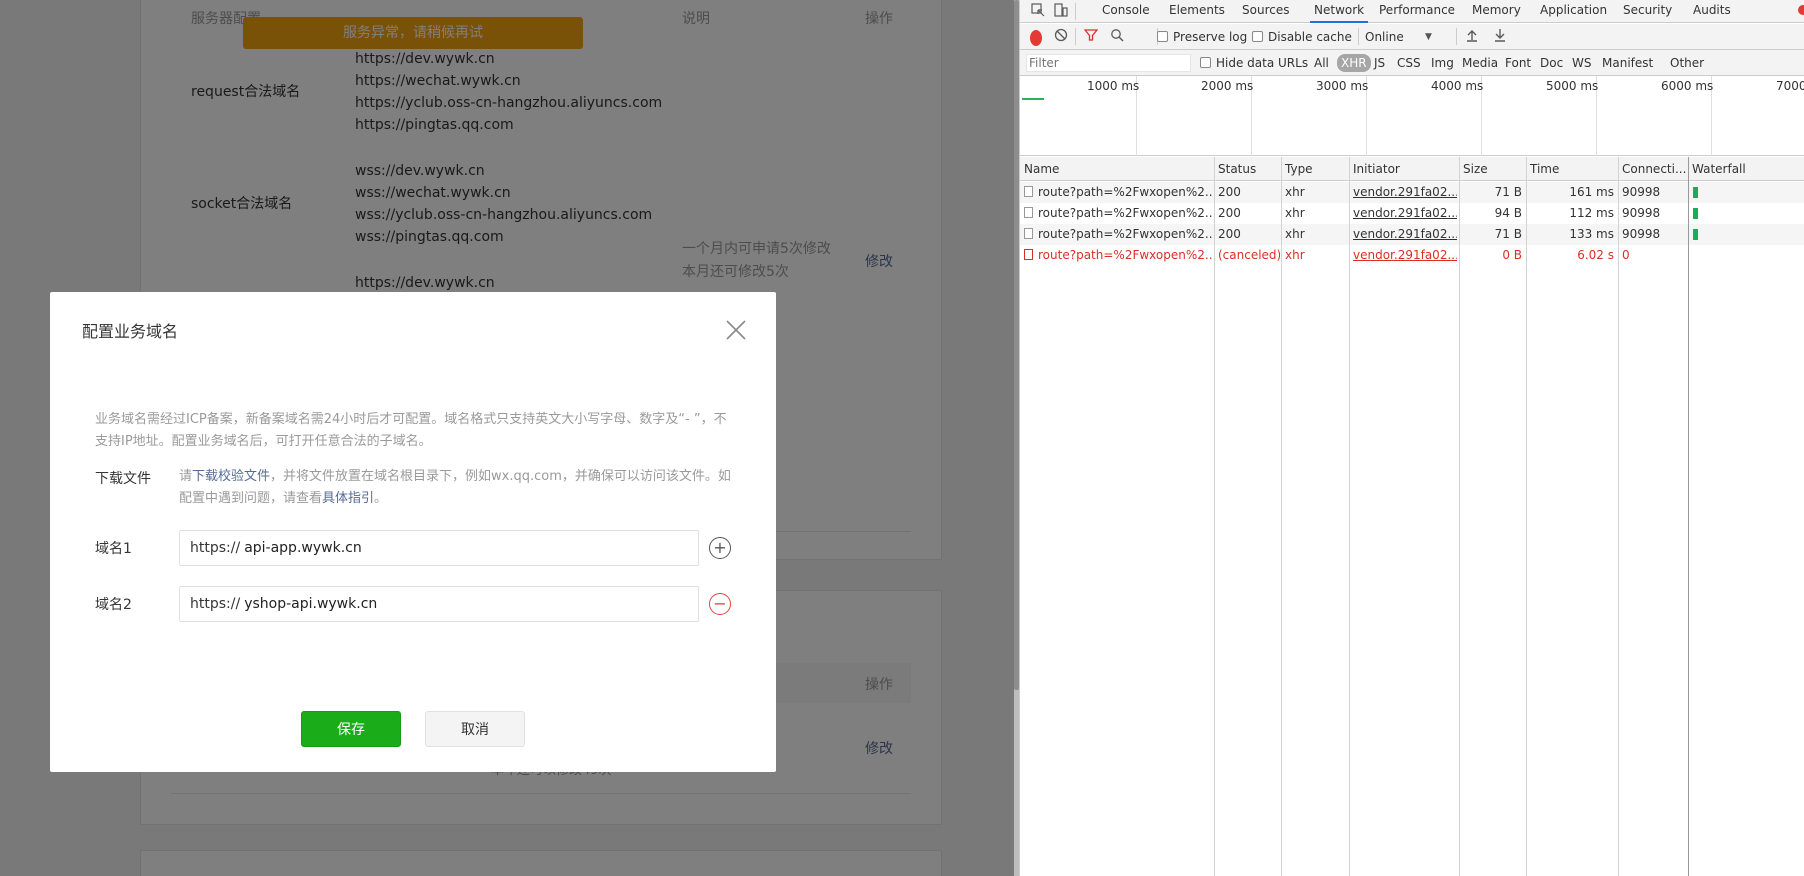  What do you see at coordinates (1572, 169) in the screenshot?
I see `column-header-time: Time` at bounding box center [1572, 169].